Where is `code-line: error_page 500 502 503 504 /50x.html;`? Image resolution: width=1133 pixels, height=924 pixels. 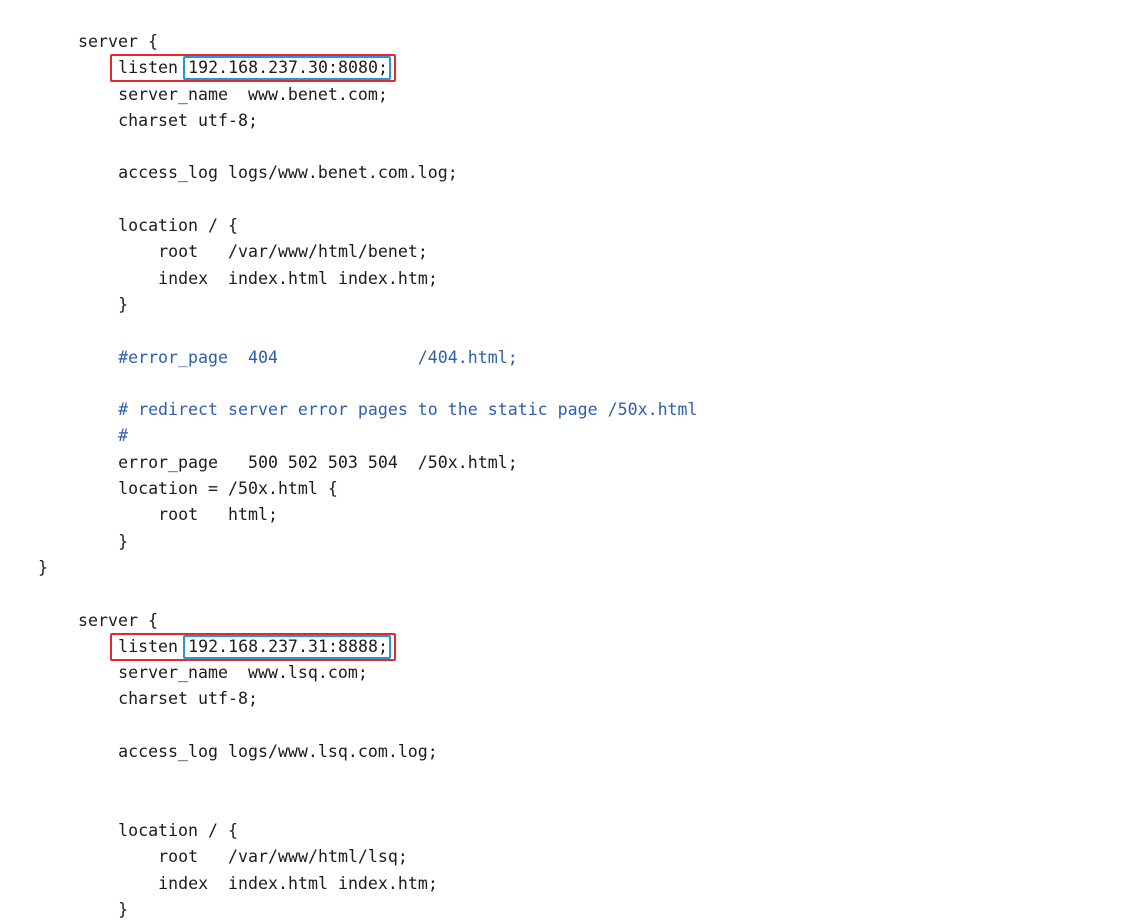 code-line: error_page 500 502 503 504 /50x.html; is located at coordinates (566, 463).